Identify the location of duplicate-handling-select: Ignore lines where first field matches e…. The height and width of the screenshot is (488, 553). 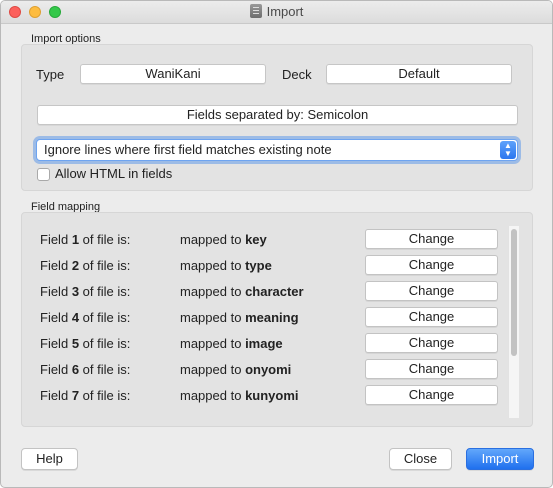
(277, 150).